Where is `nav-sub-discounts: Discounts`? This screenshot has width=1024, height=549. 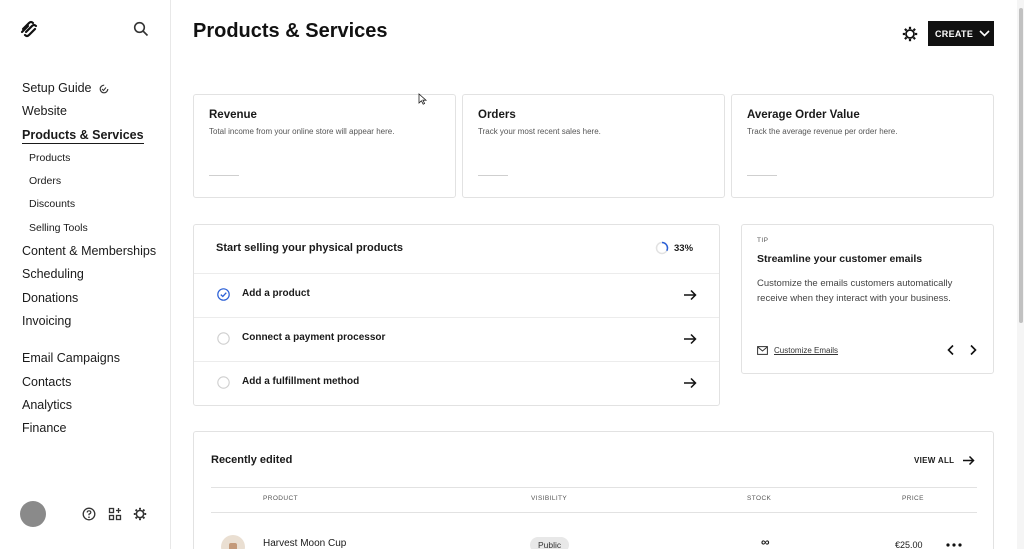 nav-sub-discounts: Discounts is located at coordinates (92, 207).